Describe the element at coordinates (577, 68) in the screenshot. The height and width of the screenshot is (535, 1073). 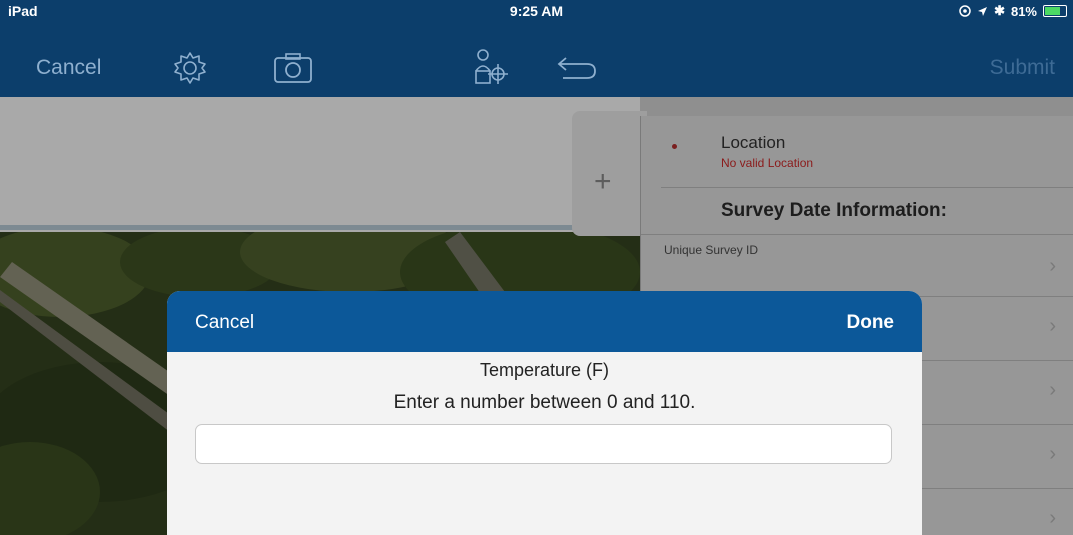
I see `undo-icon` at that location.